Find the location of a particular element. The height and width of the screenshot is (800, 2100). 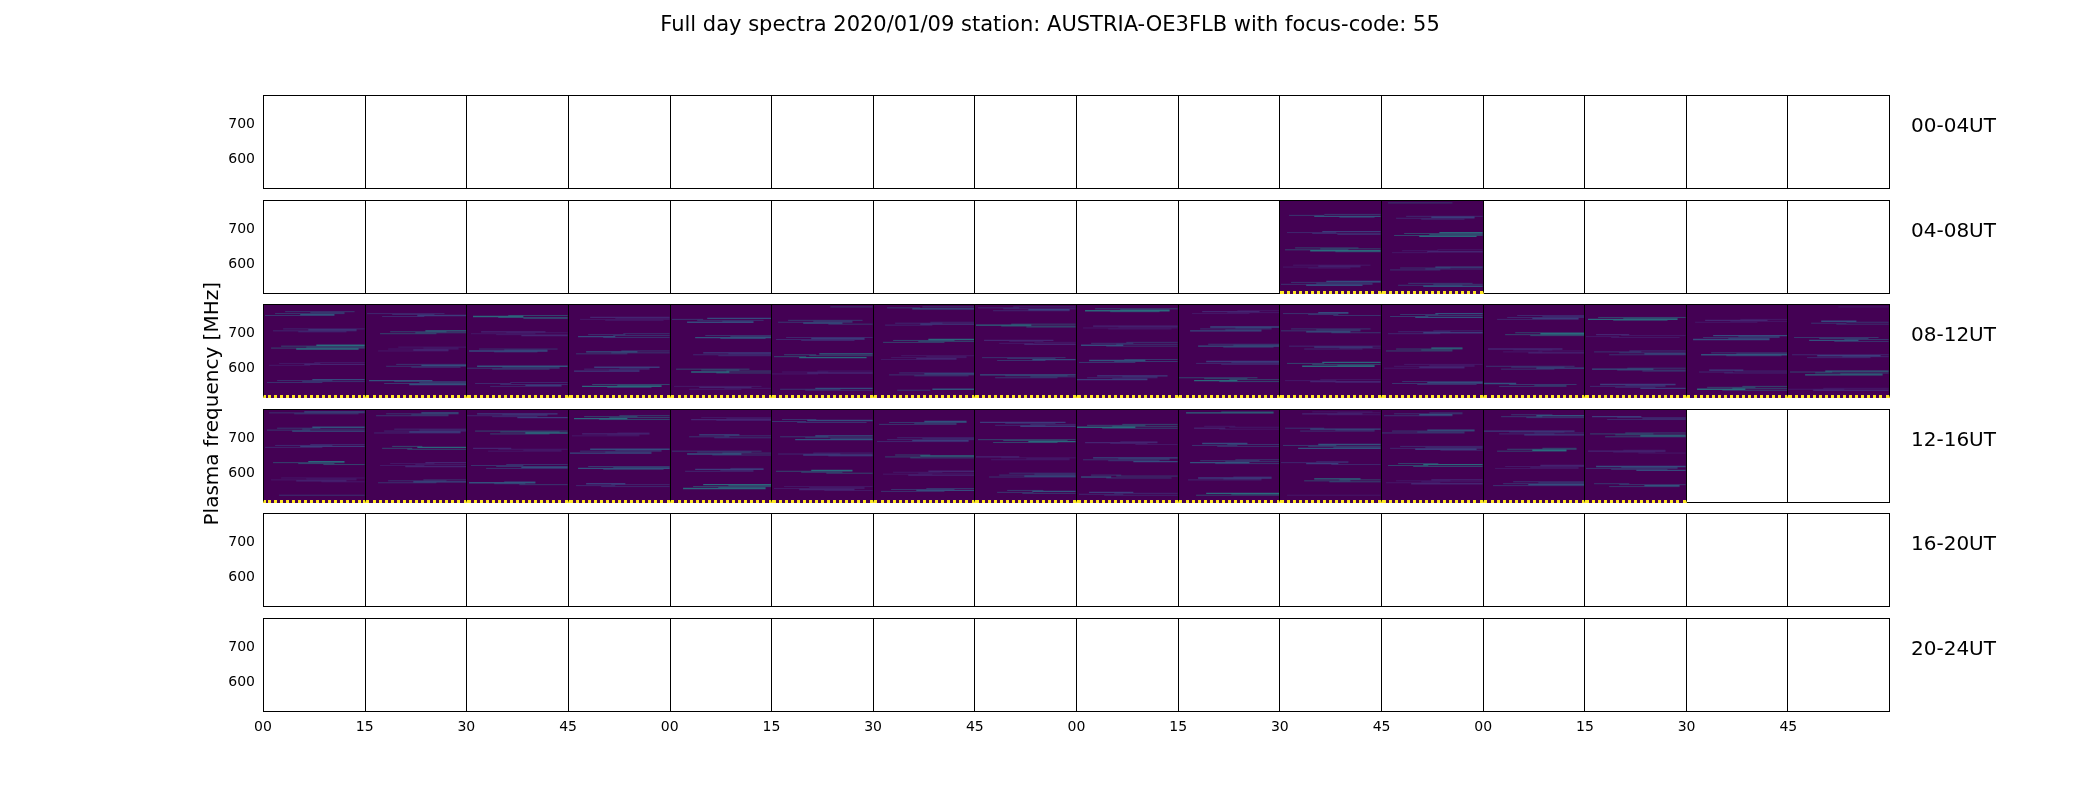

figure-title: Full day spectra 2020/01/09 station: AUSTRIA-OE3FLB with focus-code: 55 is located at coordinates (1050, 25).